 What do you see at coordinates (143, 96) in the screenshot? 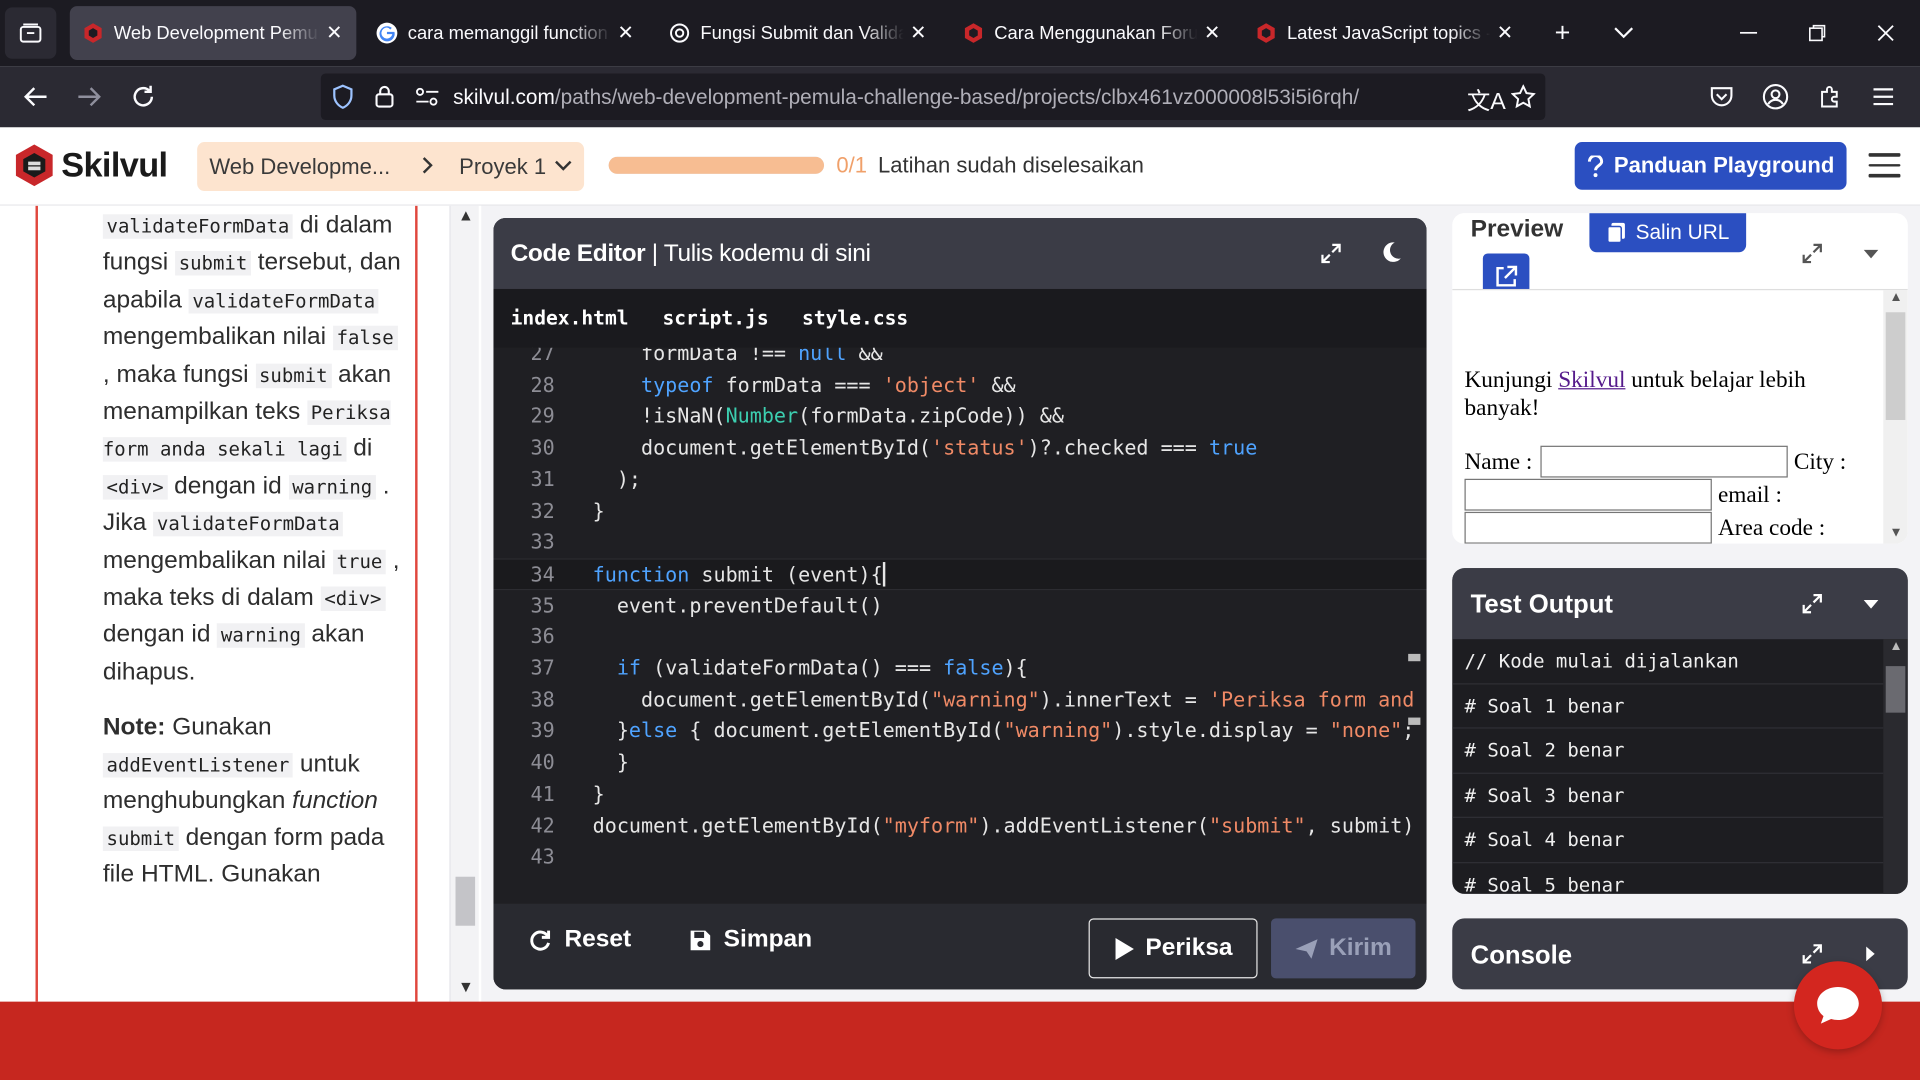
I see `reload-button` at bounding box center [143, 96].